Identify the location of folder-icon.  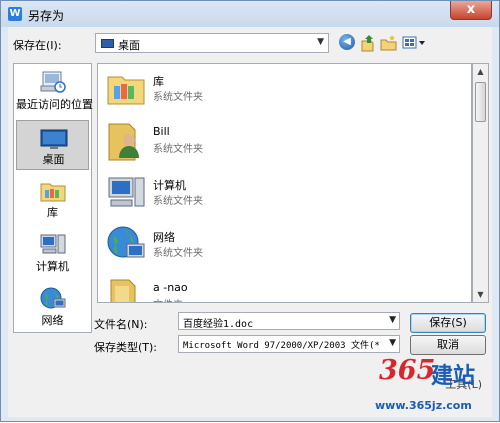
(126, 289).